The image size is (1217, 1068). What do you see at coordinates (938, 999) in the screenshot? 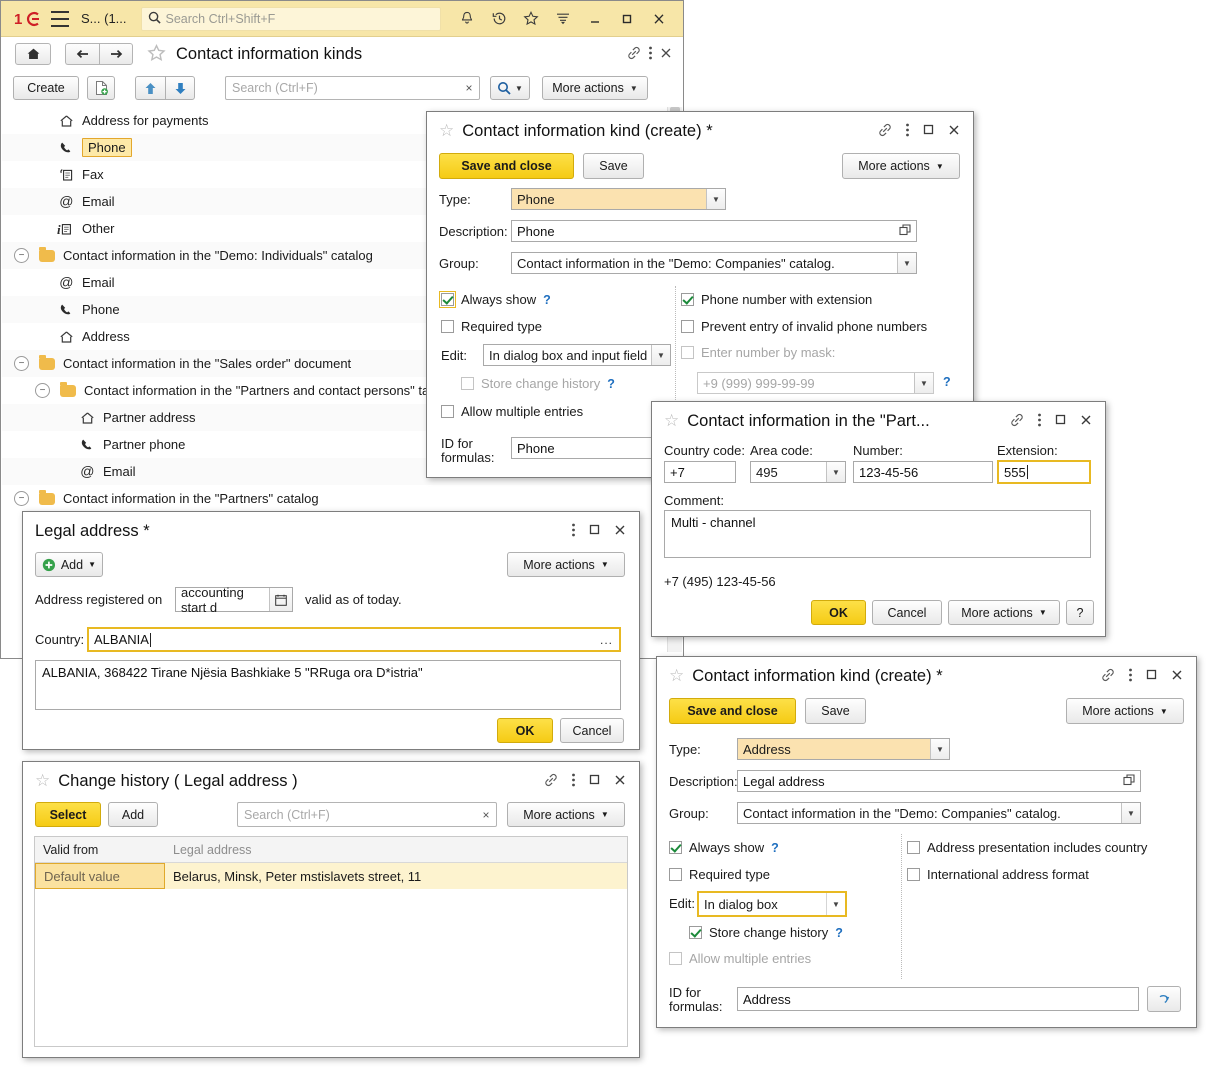
I see `id-for-formulas-input: Address` at bounding box center [938, 999].